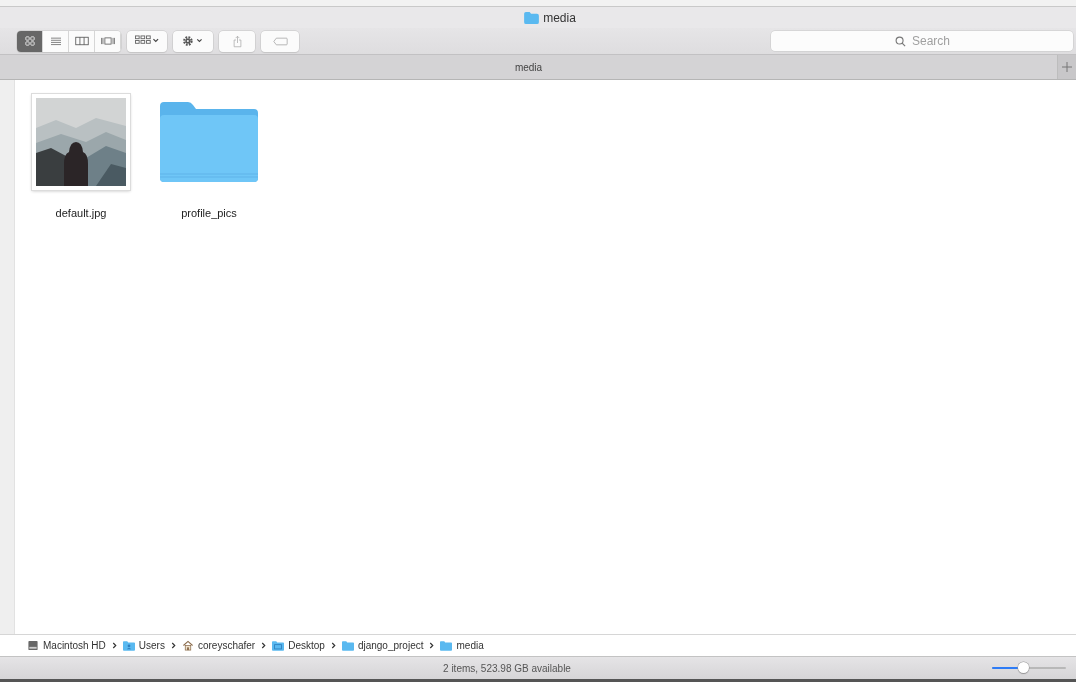 This screenshot has width=1076, height=682. I want to click on icon-grid-icon, so click(29, 41).